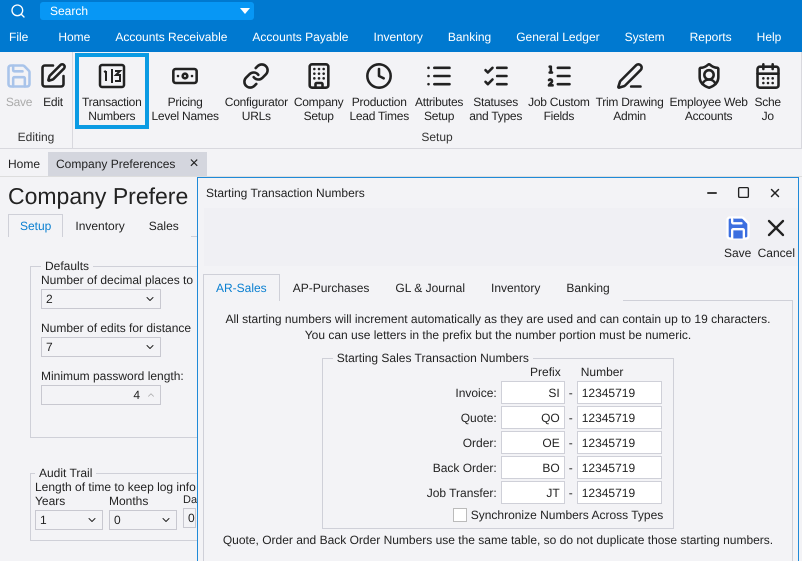 This screenshot has width=802, height=561. I want to click on prefix-field: SI, so click(532, 392).